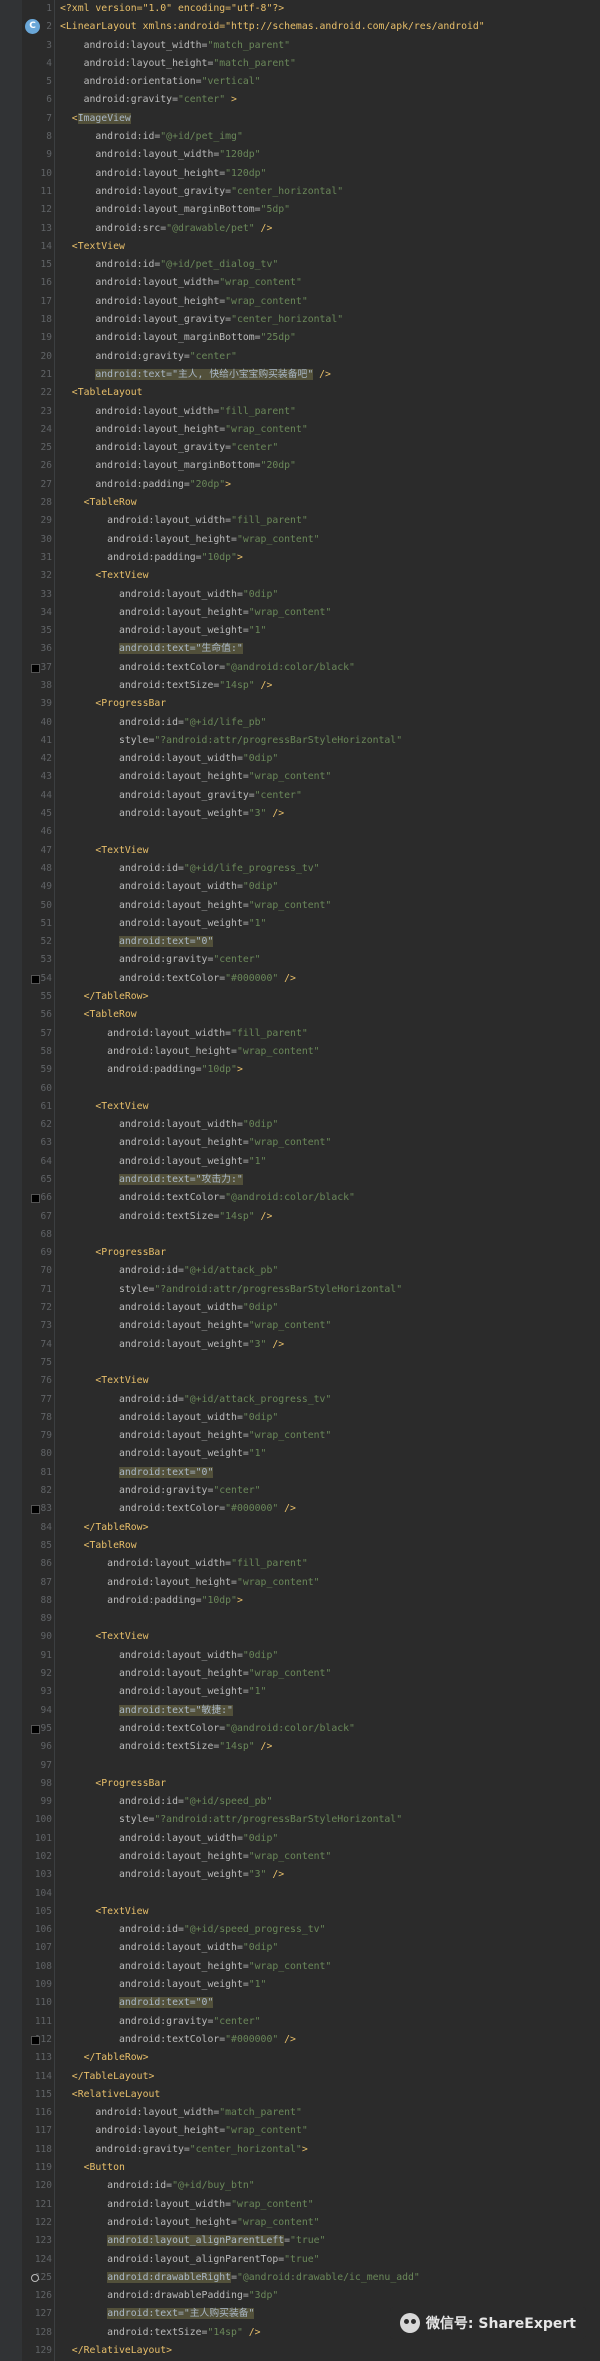 The image size is (600, 2361). What do you see at coordinates (300, 412) in the screenshot?
I see `code-line: 23 android:layout_width="fill_parent"` at bounding box center [300, 412].